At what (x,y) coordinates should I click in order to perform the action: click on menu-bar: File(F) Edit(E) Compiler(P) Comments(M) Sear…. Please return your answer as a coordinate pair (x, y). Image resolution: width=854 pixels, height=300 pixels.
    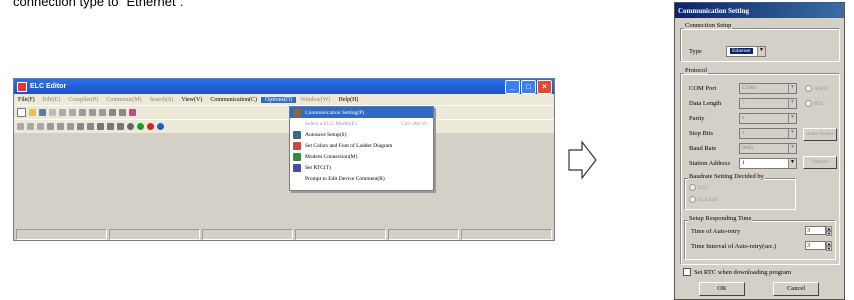
    Looking at the image, I should click on (284, 99).